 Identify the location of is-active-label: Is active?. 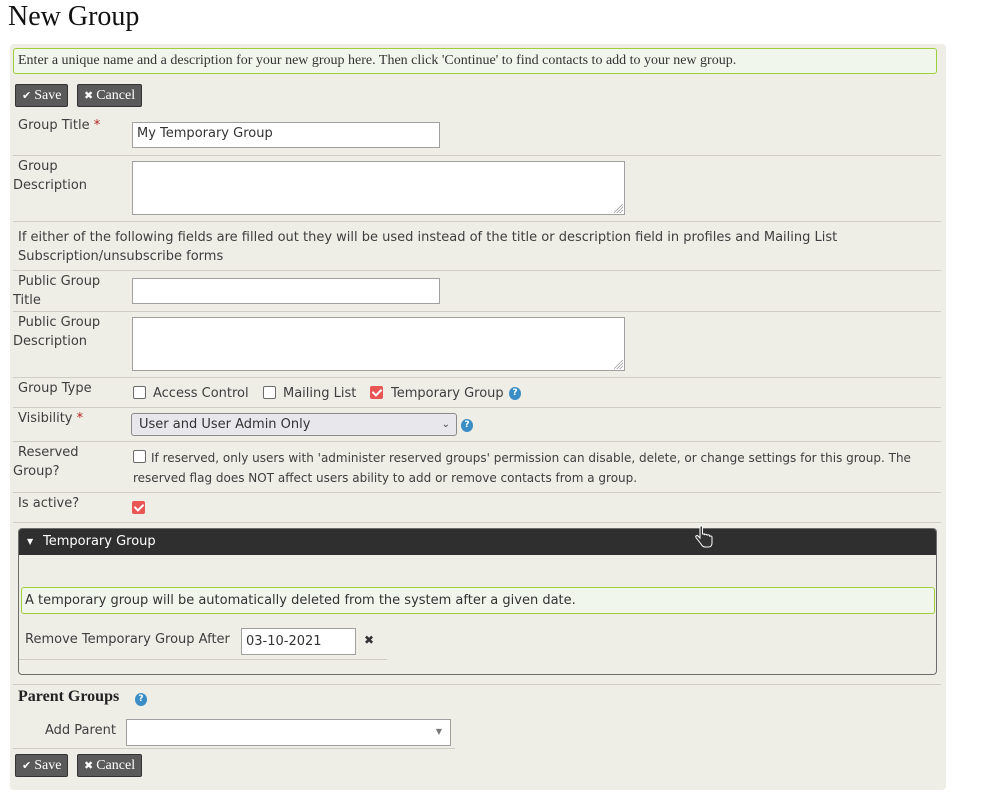
(49, 503).